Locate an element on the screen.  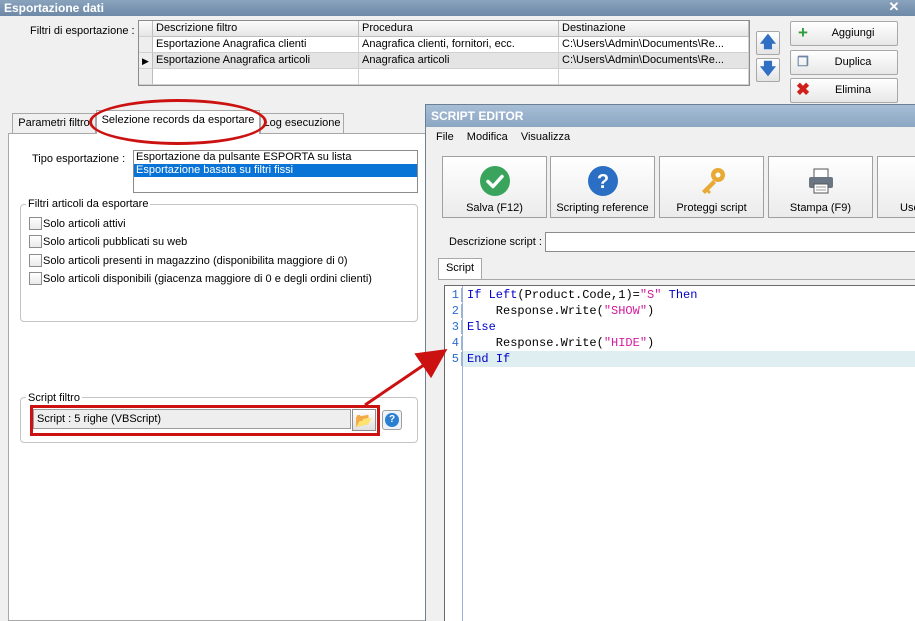
print-button: Stampa (F9) is located at coordinates (820, 187).